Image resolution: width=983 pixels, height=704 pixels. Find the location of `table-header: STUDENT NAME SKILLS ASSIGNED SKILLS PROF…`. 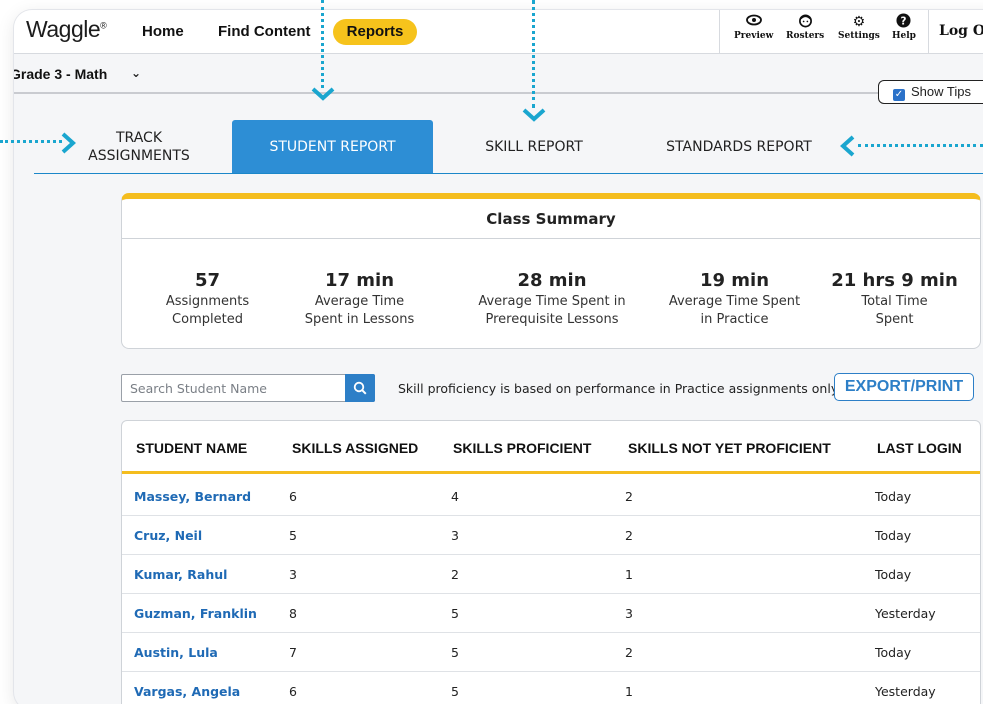

table-header: STUDENT NAME SKILLS ASSIGNED SKILLS PROF… is located at coordinates (551, 447).